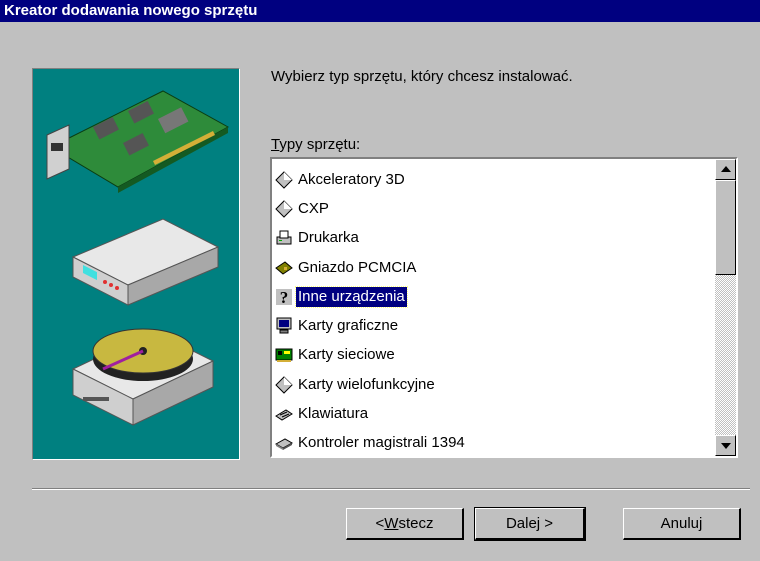 This screenshot has height=561, width=760. What do you see at coordinates (494, 267) in the screenshot?
I see `list-item: Gniazdo PCMCIA` at bounding box center [494, 267].